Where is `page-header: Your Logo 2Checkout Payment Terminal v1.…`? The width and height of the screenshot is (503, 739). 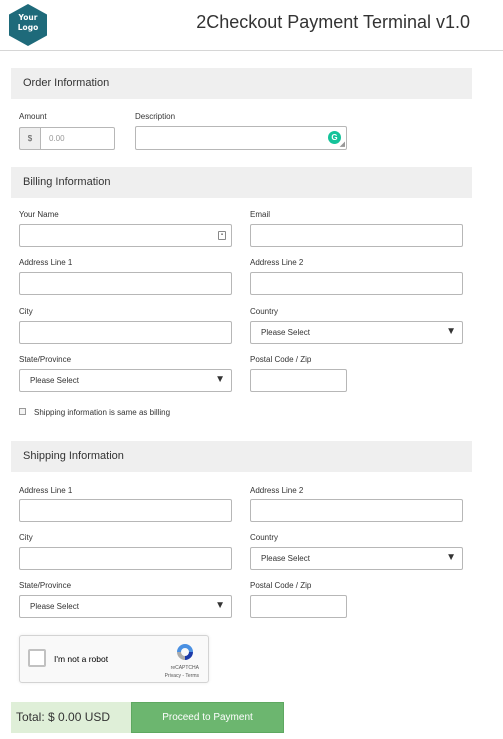
page-header: Your Logo 2Checkout Payment Terminal v1.… is located at coordinates (251, 25).